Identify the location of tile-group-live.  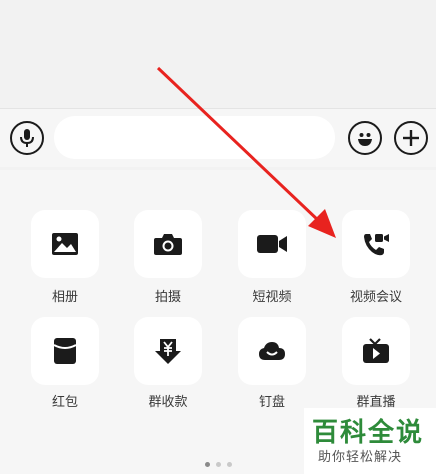
(376, 351).